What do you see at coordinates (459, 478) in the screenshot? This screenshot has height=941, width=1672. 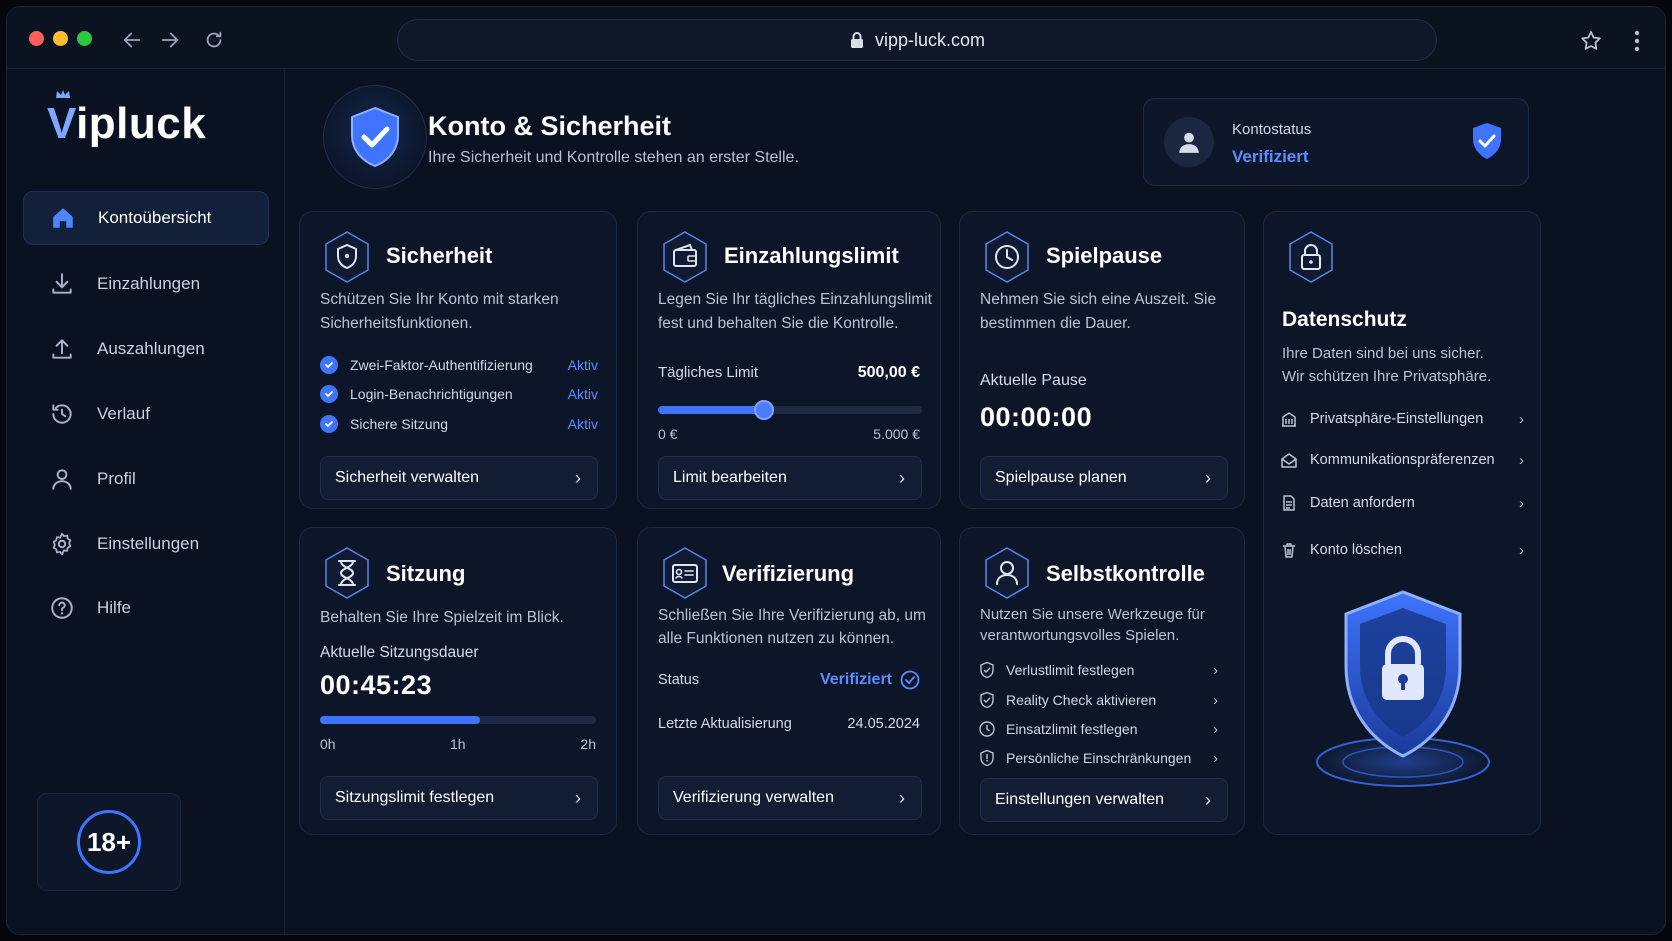 I see `manage-security-button: Sicherheit verwalten ›` at bounding box center [459, 478].